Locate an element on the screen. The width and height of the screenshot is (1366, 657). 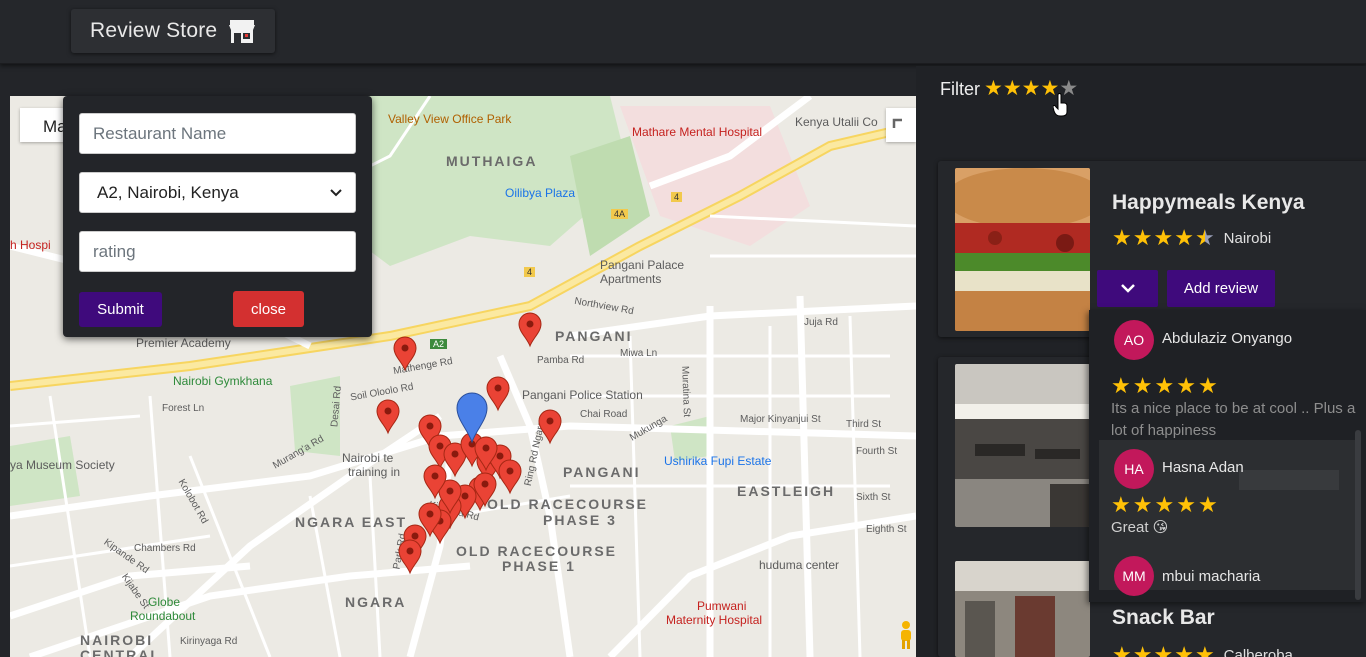
reviewer-name: Hasna Adan is located at coordinates (1203, 467).